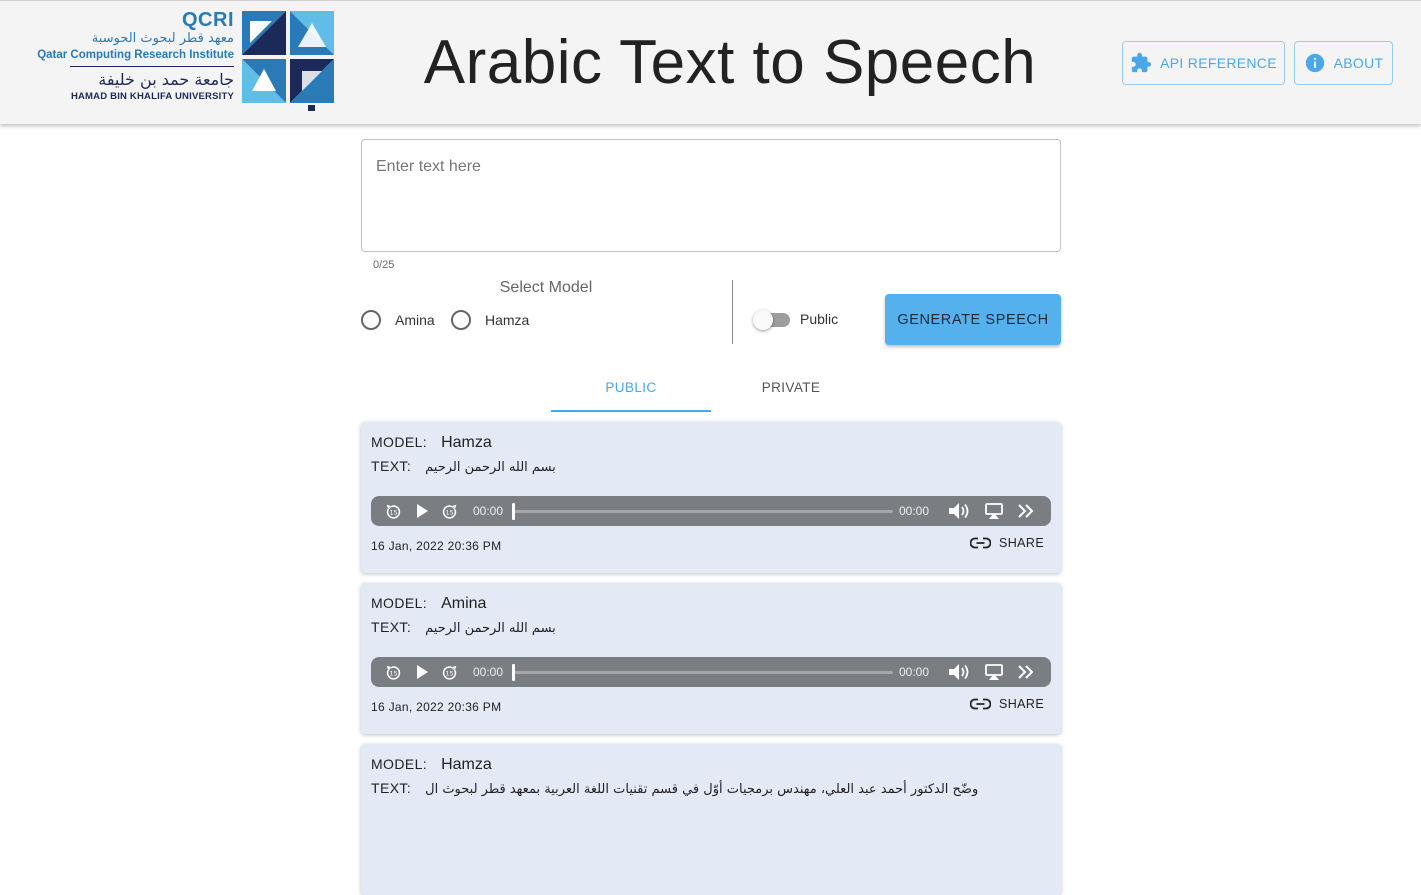 The width and height of the screenshot is (1421, 895). I want to click on logo-english-university: HAMAD BIN KHALIFA UNIVERSITY, so click(152, 96).